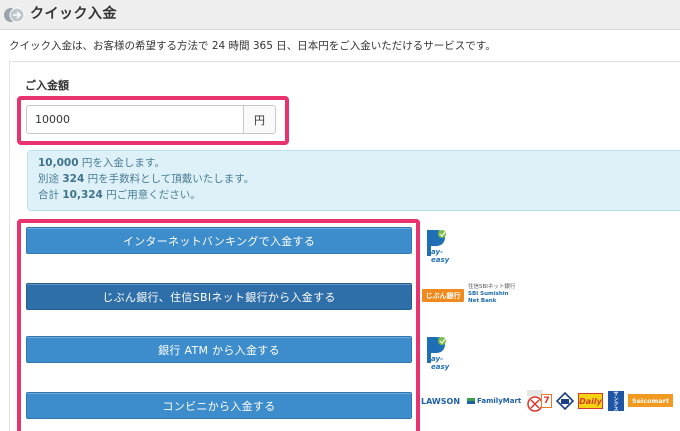 This screenshot has width=680, height=431. I want to click on sbi-logo-bottom: SBI Sumishin Net Bank, so click(488, 297).